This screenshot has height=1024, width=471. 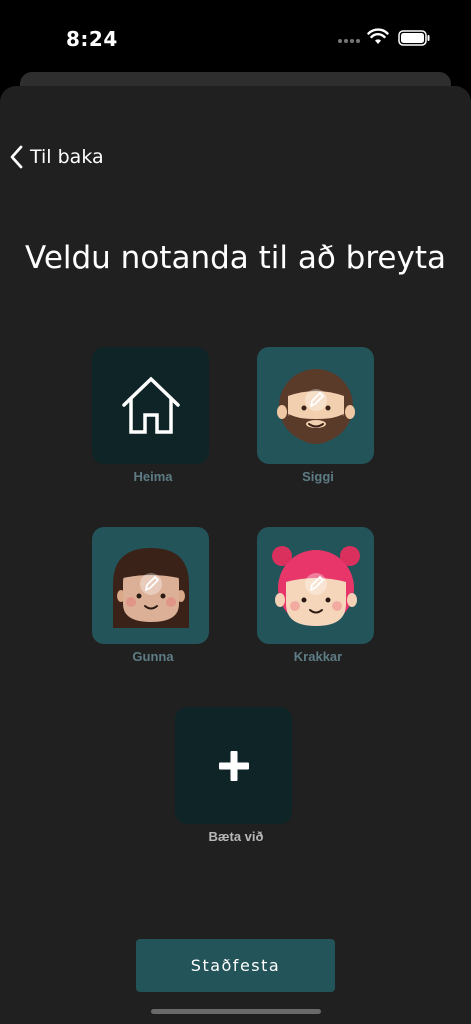 What do you see at coordinates (92, 39) in the screenshot?
I see `status-time: 8:24` at bounding box center [92, 39].